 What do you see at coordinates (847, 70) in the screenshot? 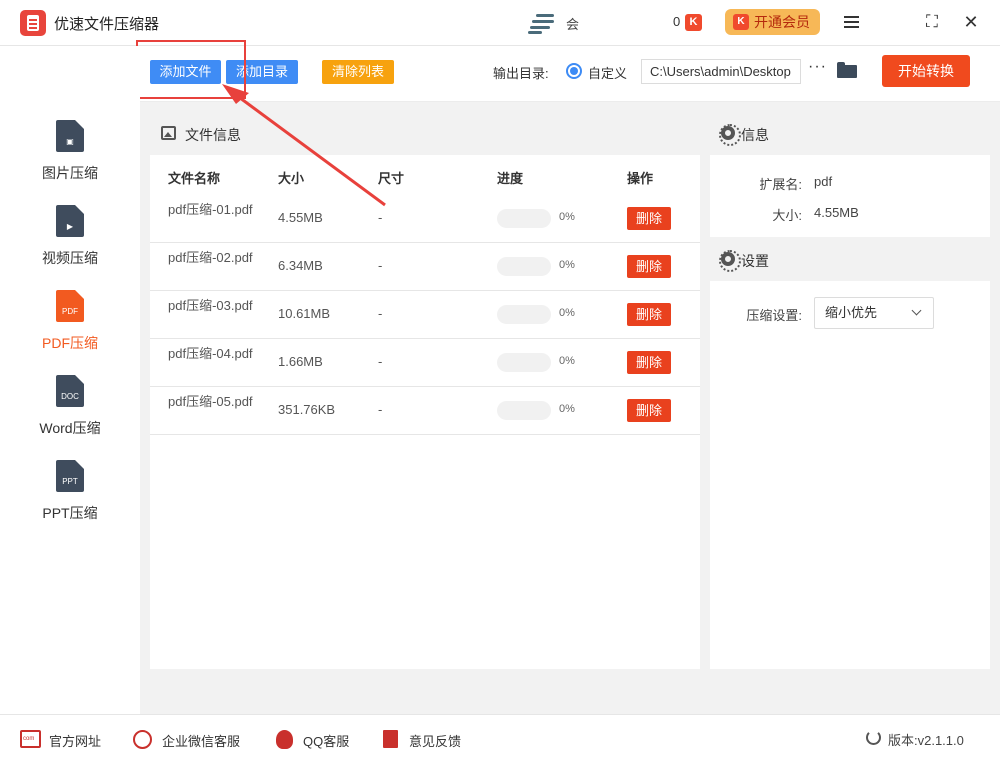
I see `folder-icon` at bounding box center [847, 70].